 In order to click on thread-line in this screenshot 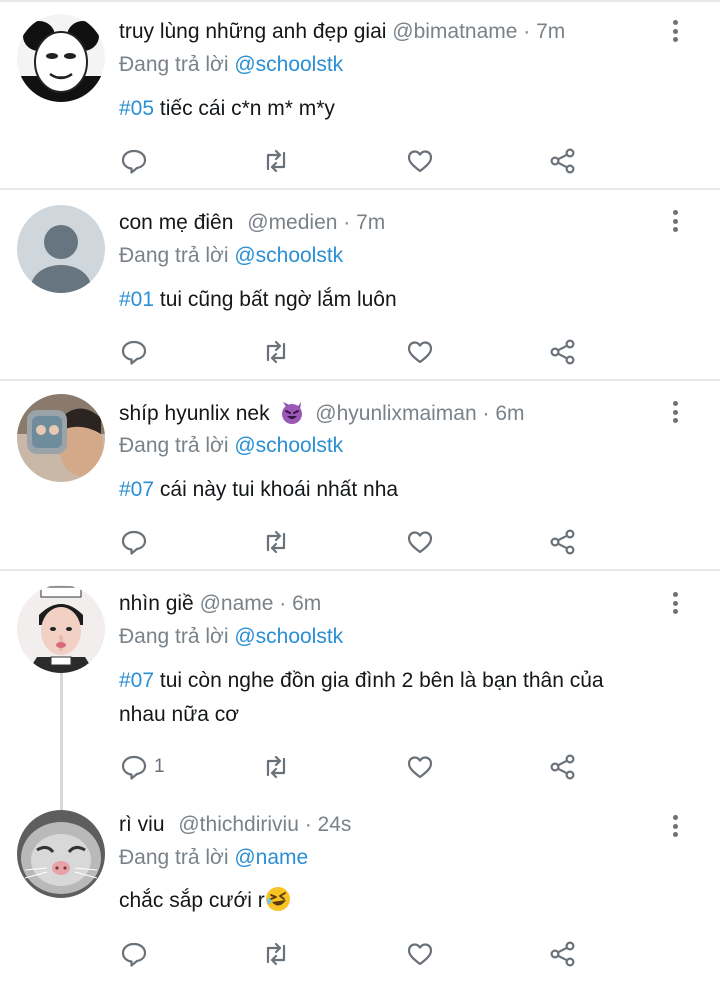, I will do `click(61, 743)`.